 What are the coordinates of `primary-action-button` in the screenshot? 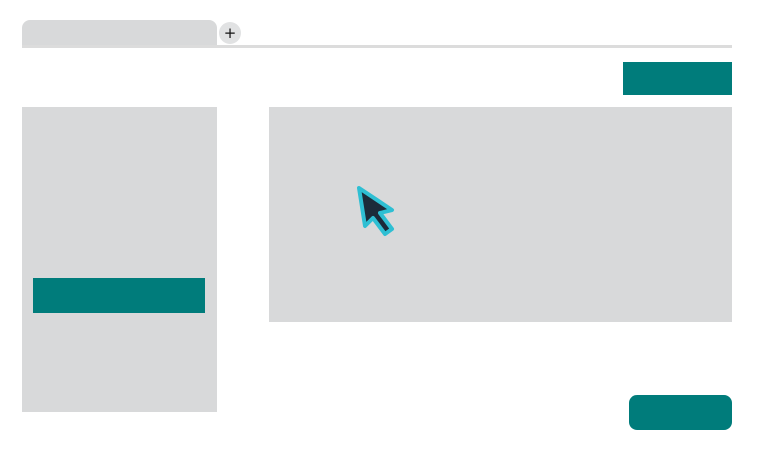 It's located at (677, 78).